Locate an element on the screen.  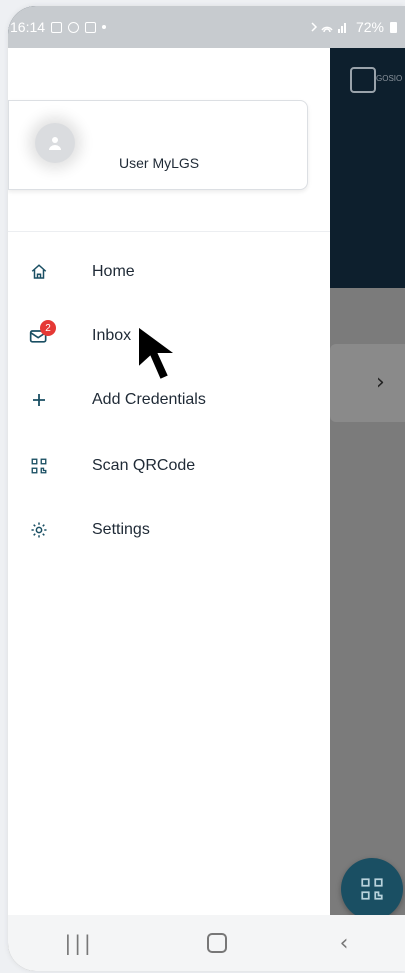
status-bar: 16:14 72% is located at coordinates (206, 27).